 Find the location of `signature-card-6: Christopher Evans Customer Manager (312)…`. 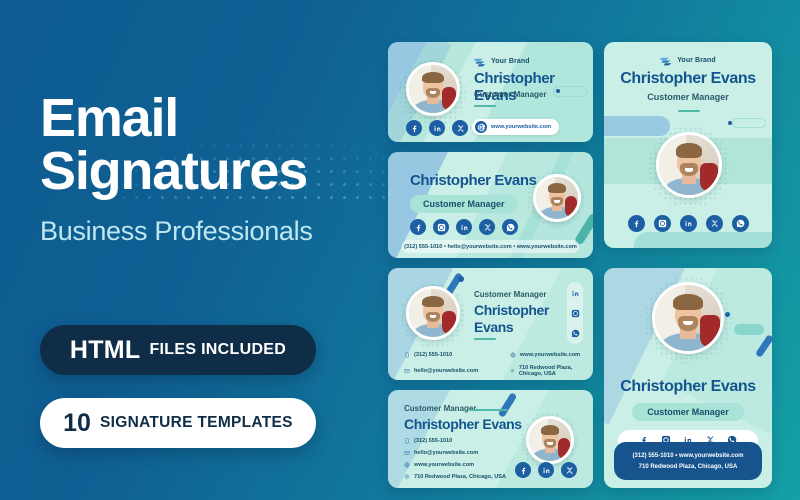

signature-card-6: Christopher Evans Customer Manager (312)… is located at coordinates (688, 378).